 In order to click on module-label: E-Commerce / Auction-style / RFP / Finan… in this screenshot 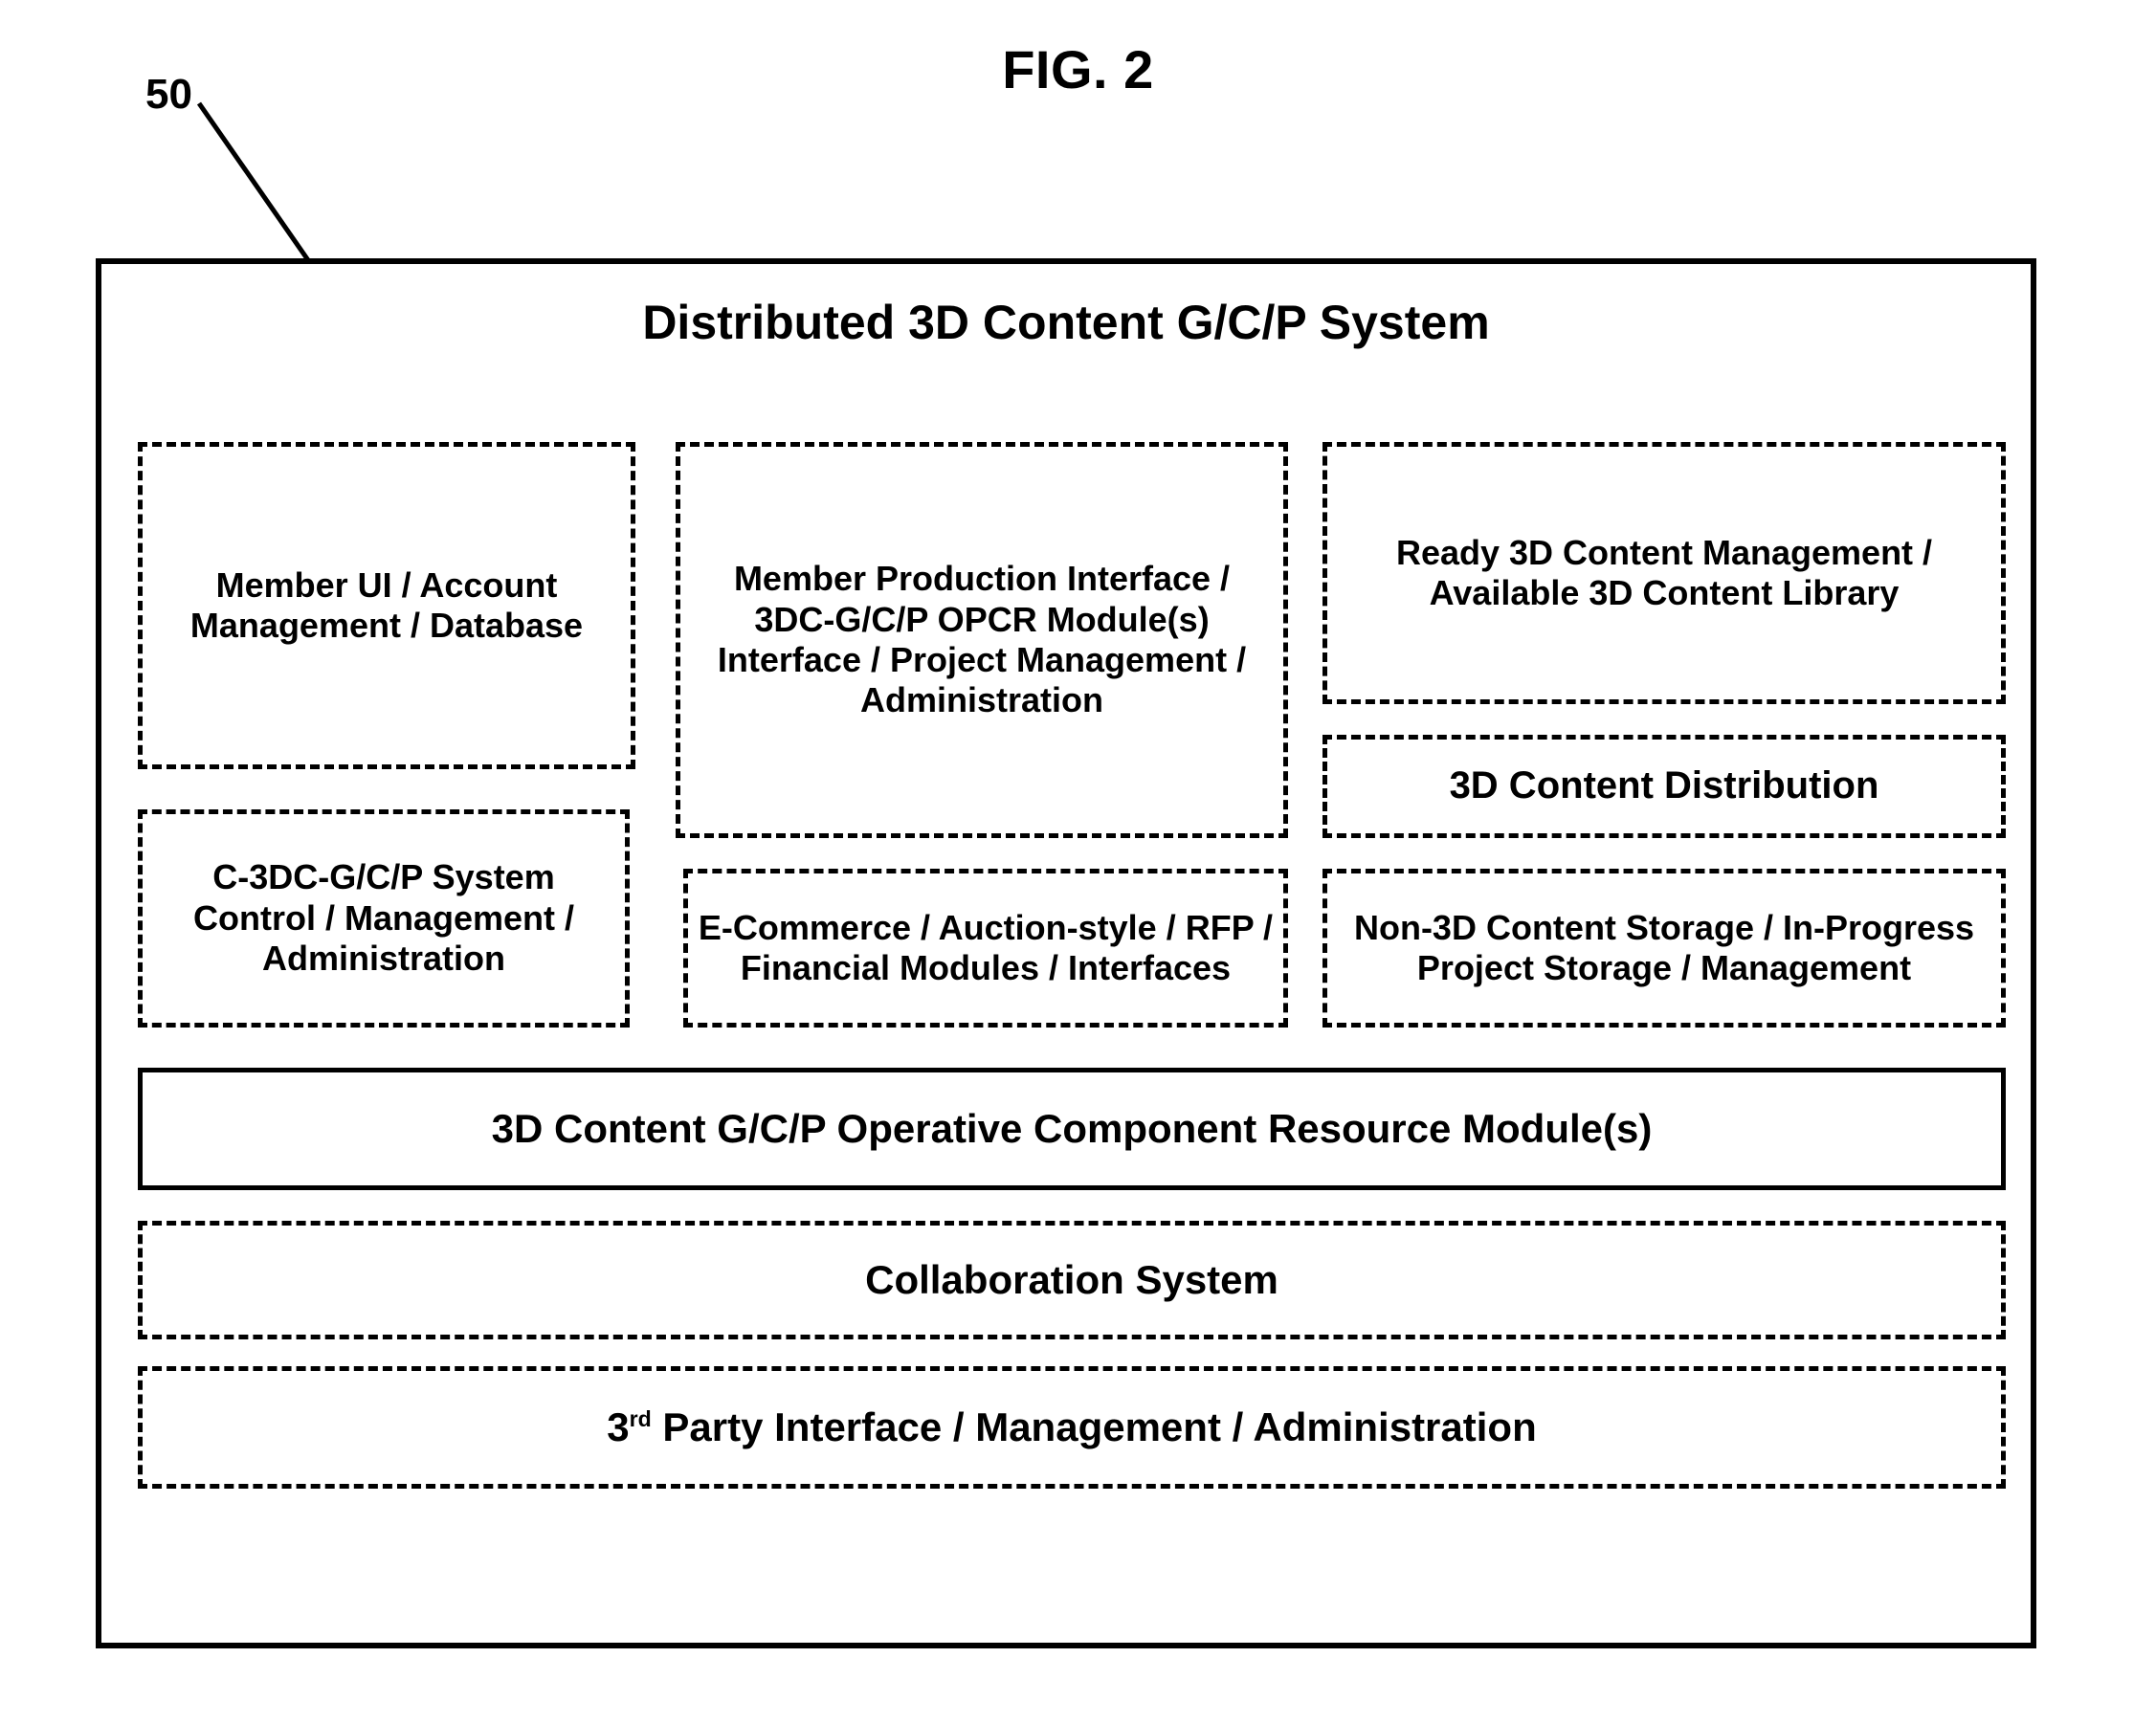, I will do `click(986, 947)`.